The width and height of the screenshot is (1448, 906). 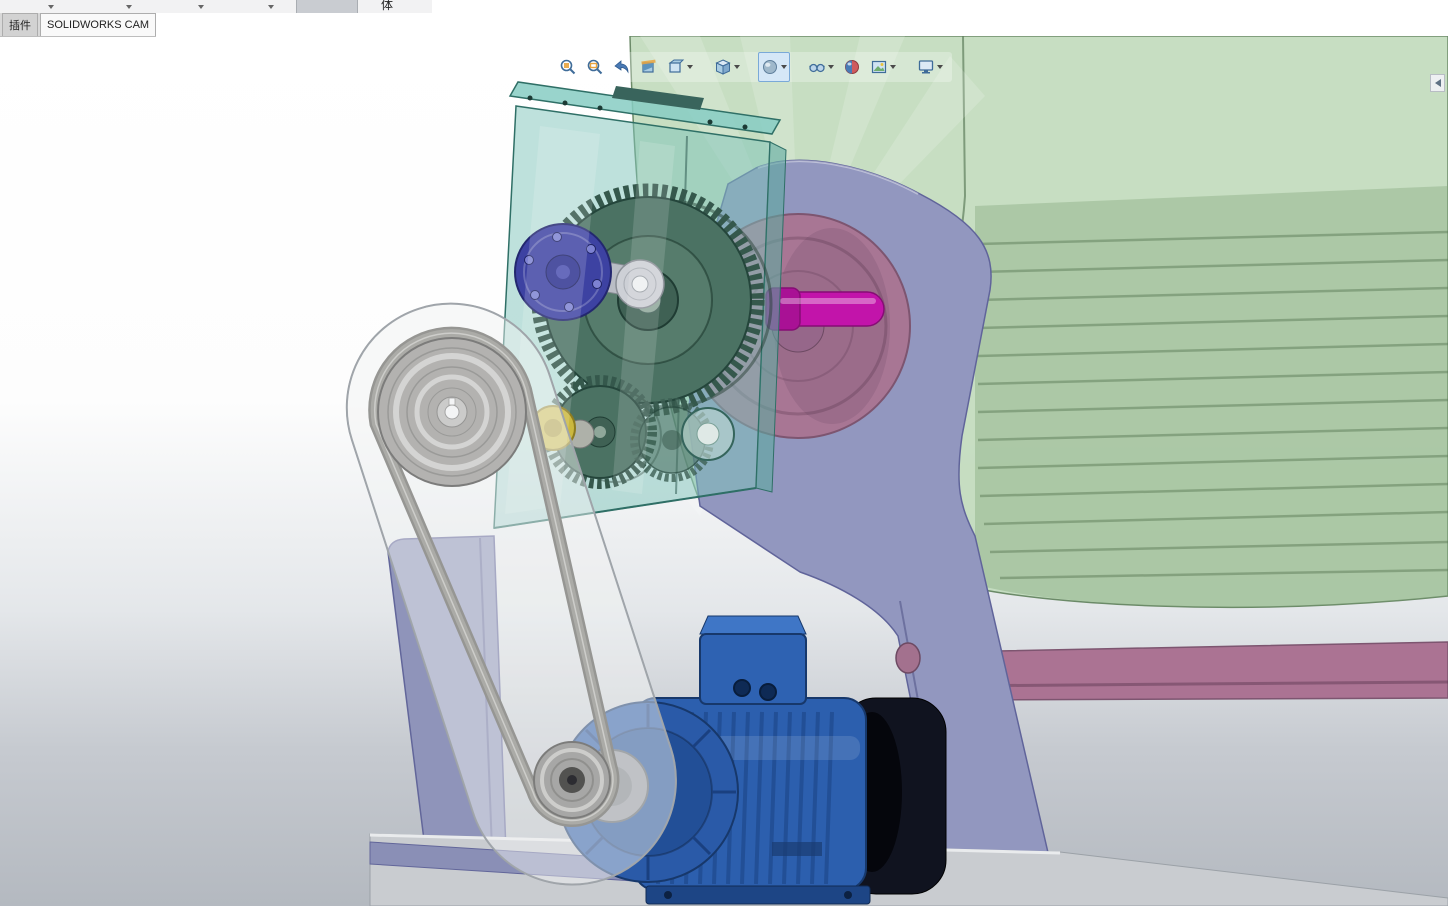 I want to click on commandmanager-tab-strip: 插件 SOLIDWORKS CAM, so click(x=78, y=25).